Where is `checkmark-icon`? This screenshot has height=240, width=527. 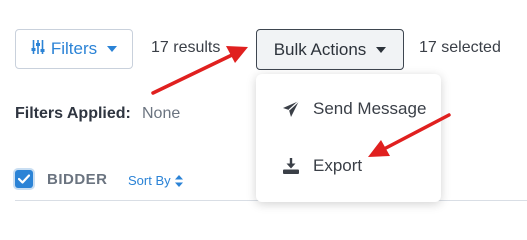
checkmark-icon is located at coordinates (24, 179).